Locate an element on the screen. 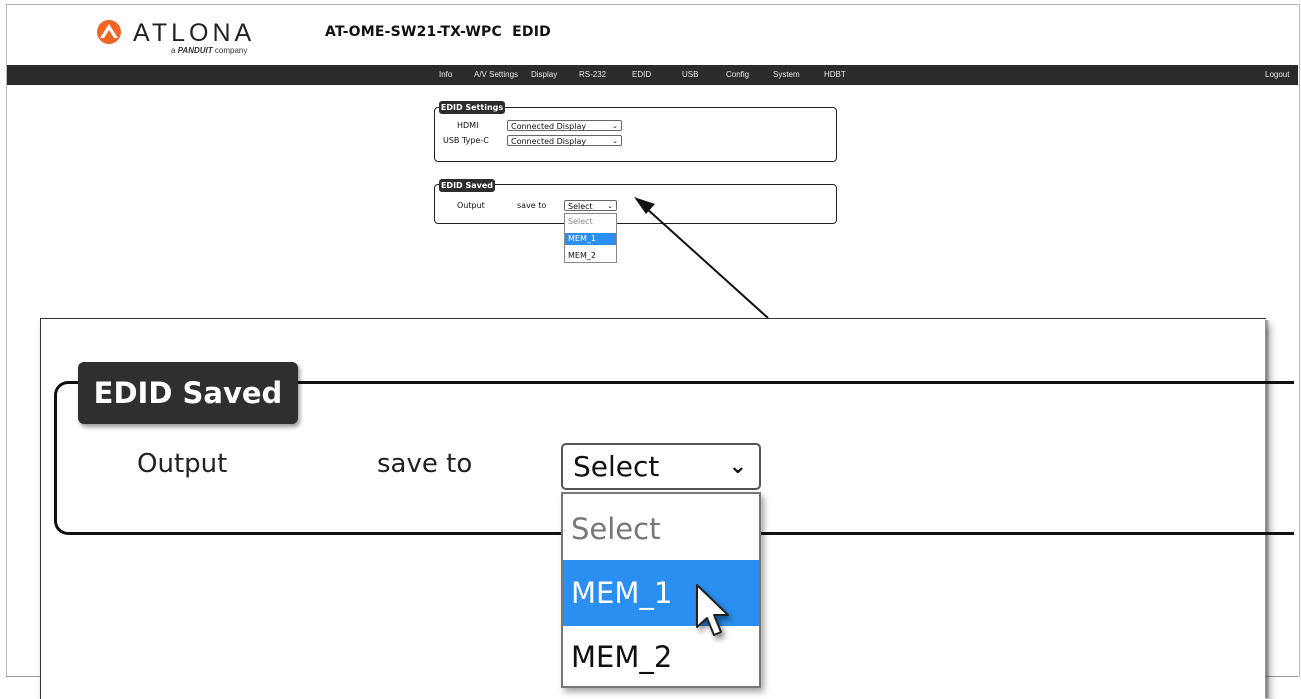 Image resolution: width=1301 pixels, height=699 pixels. logout-link: Logout is located at coordinates (1277, 75).